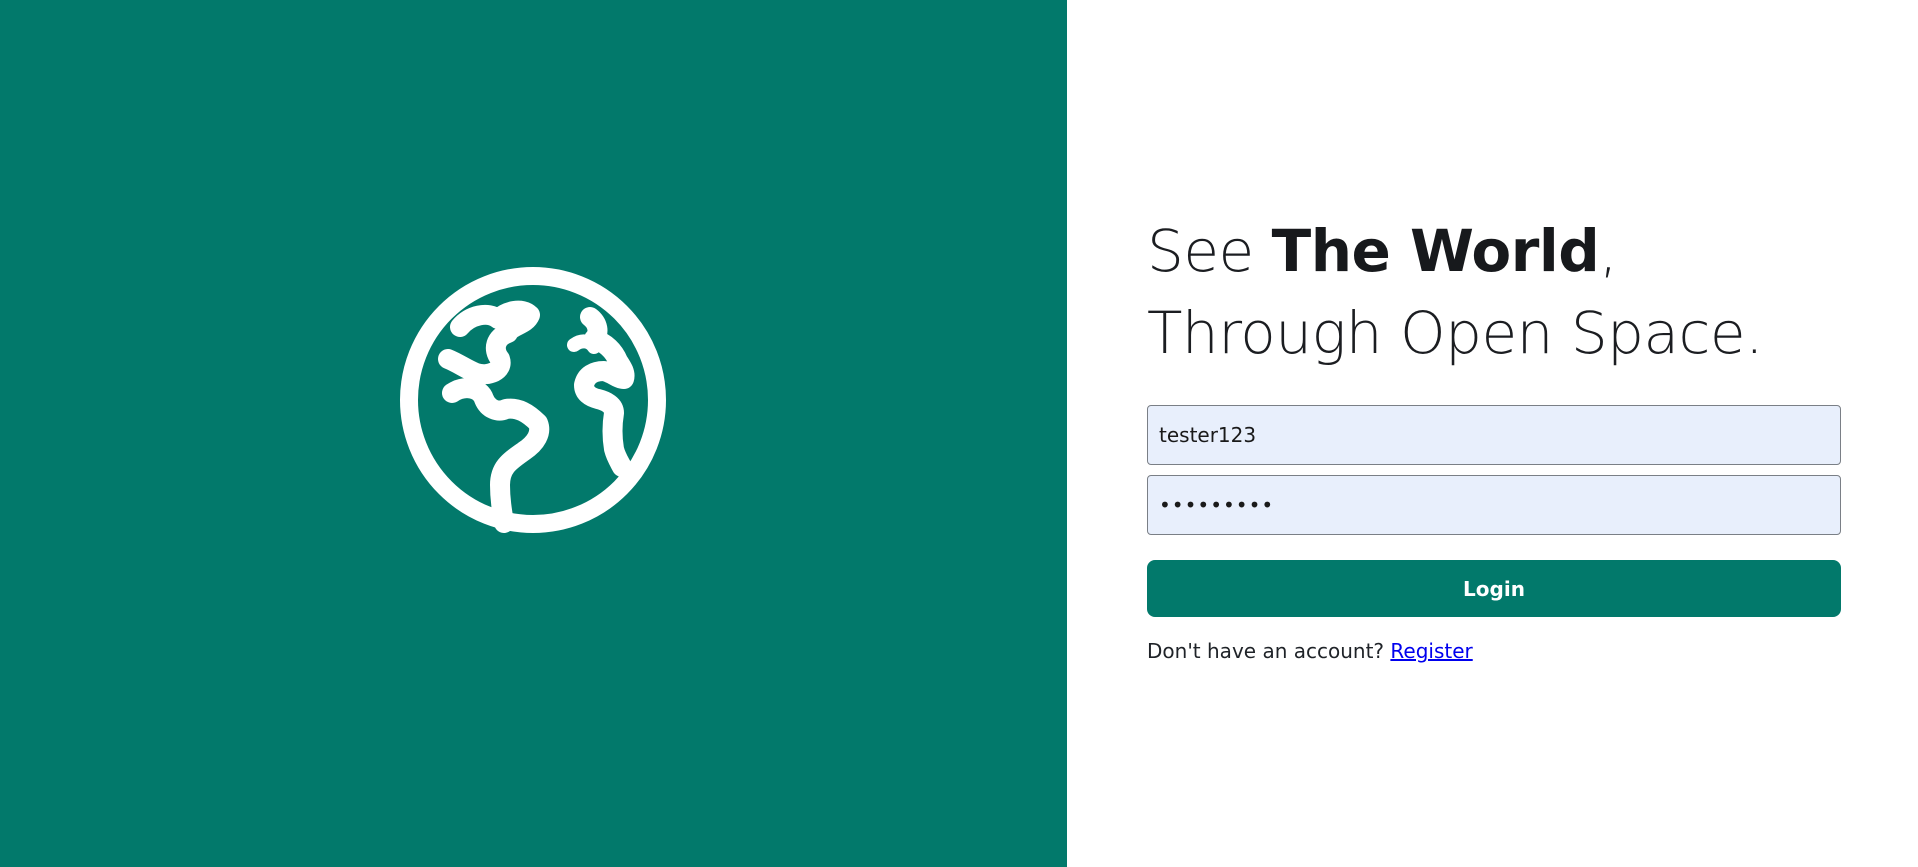 The width and height of the screenshot is (1918, 867). Describe the element at coordinates (1494, 588) in the screenshot. I see `login-button: Login` at that location.